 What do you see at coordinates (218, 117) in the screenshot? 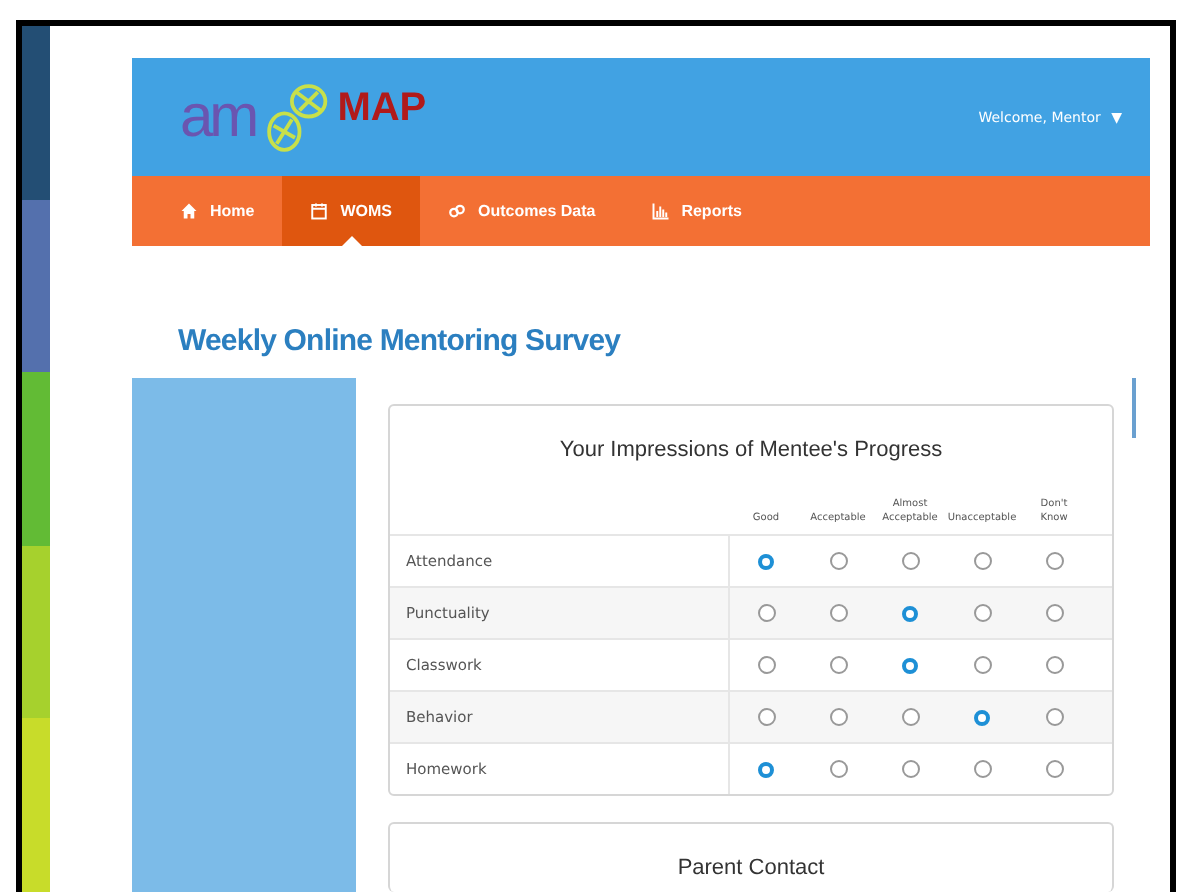
I see `logo-text: am` at bounding box center [218, 117].